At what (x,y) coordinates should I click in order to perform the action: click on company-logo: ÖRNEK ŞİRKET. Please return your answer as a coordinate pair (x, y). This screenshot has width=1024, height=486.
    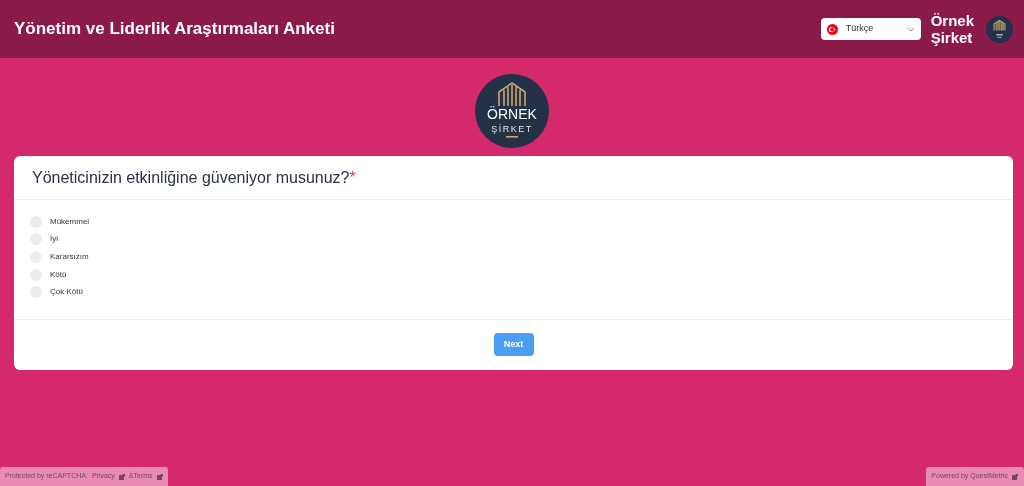
    Looking at the image, I should click on (512, 111).